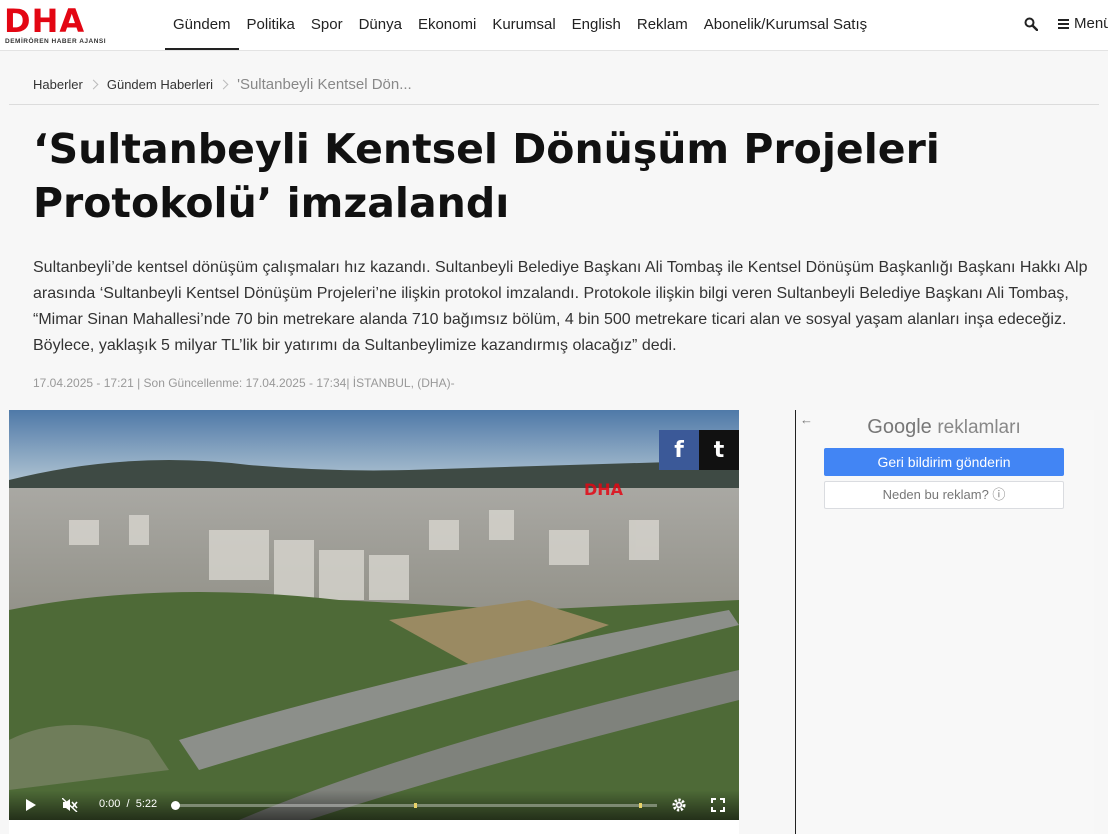  Describe the element at coordinates (979, 427) in the screenshot. I see `ad-title-suffix: reklamları` at that location.